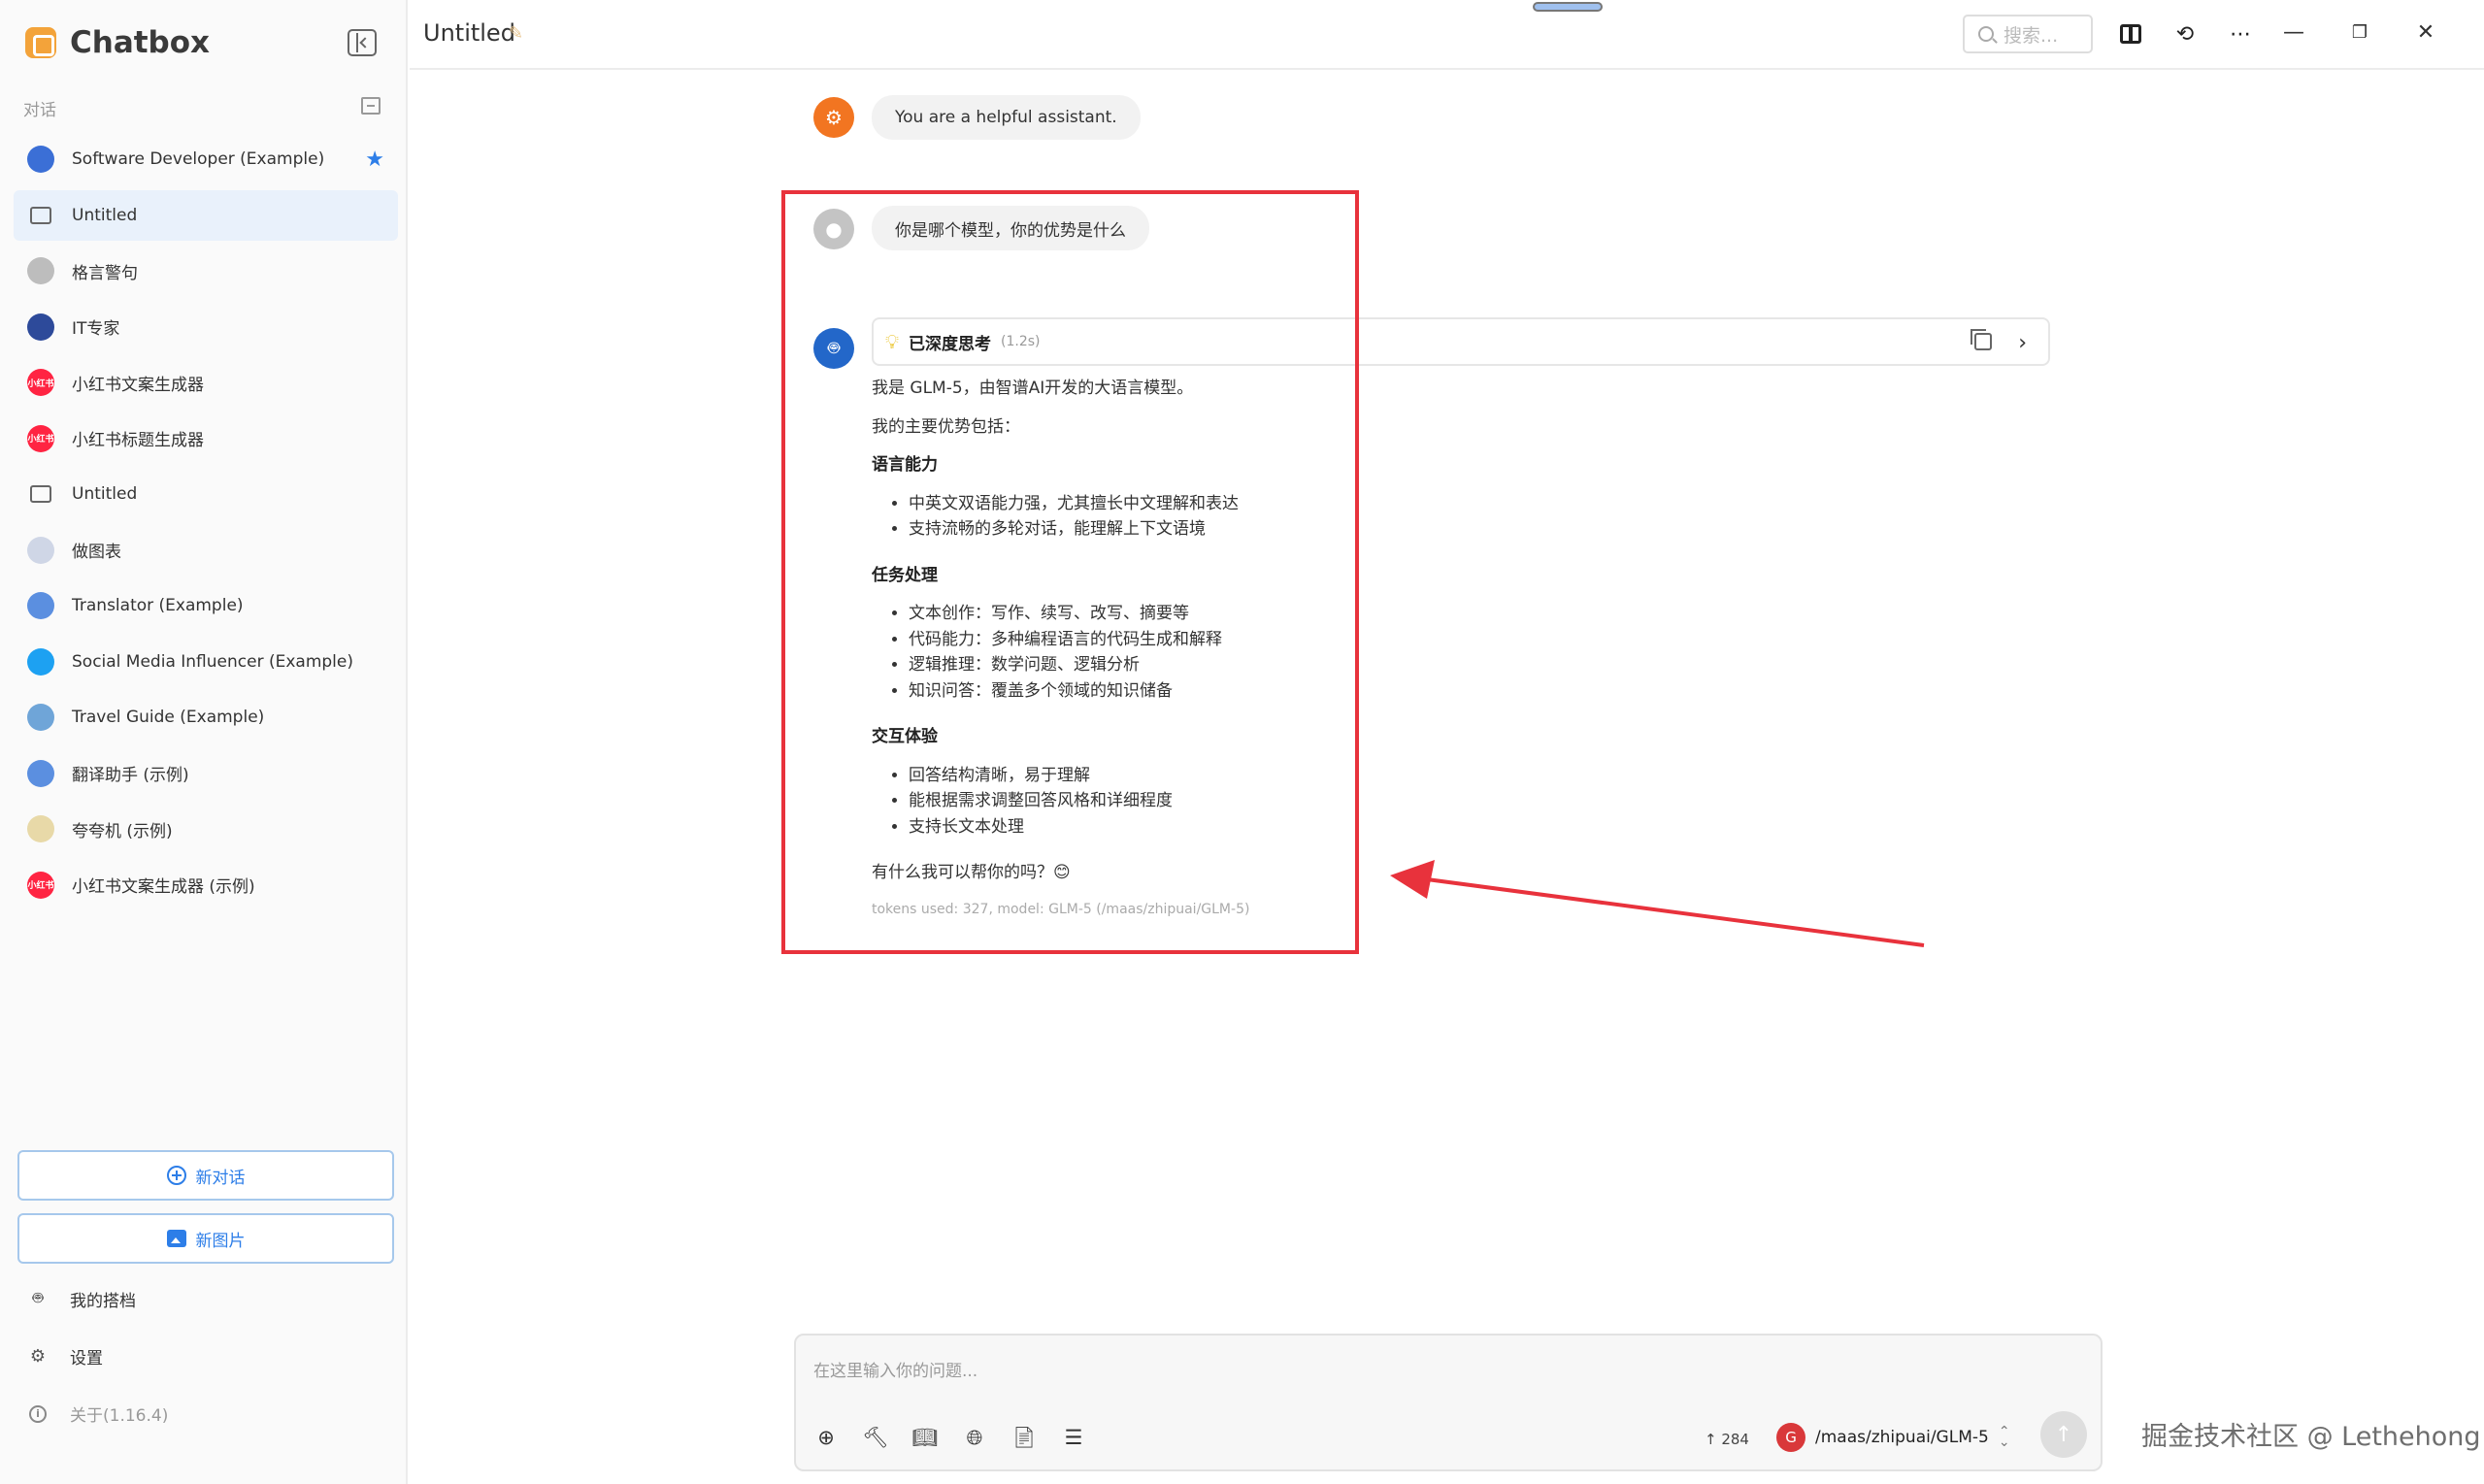 The image size is (2484, 1484). I want to click on annotation-arrow-message, so click(1657, 903).